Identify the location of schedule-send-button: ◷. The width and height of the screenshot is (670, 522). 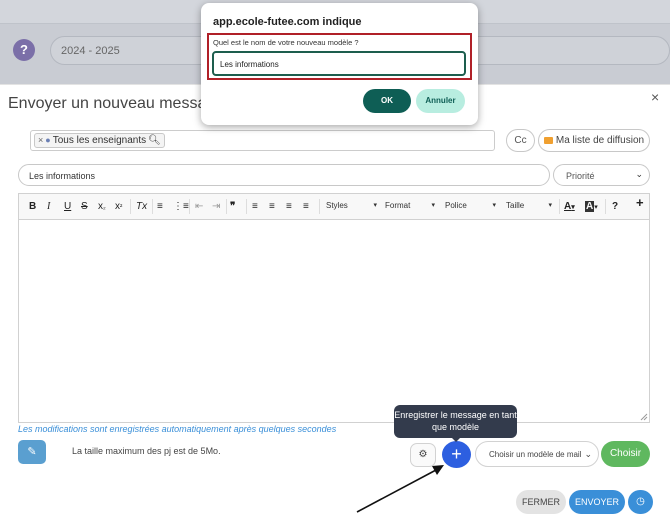
(640, 502).